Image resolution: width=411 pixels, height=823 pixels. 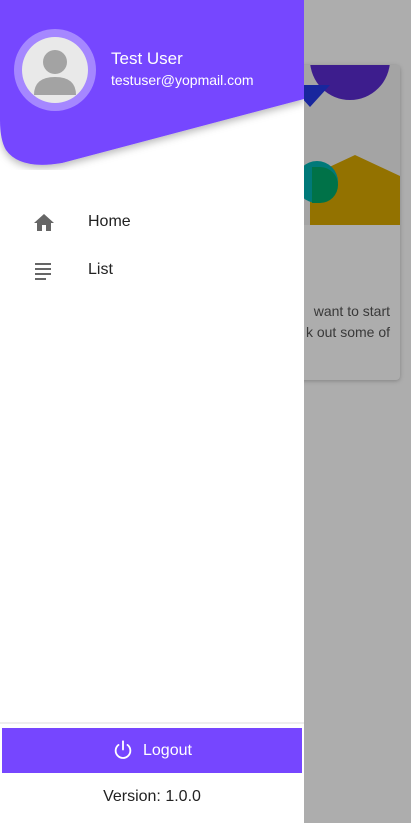 I want to click on list-icon, so click(x=44, y=271).